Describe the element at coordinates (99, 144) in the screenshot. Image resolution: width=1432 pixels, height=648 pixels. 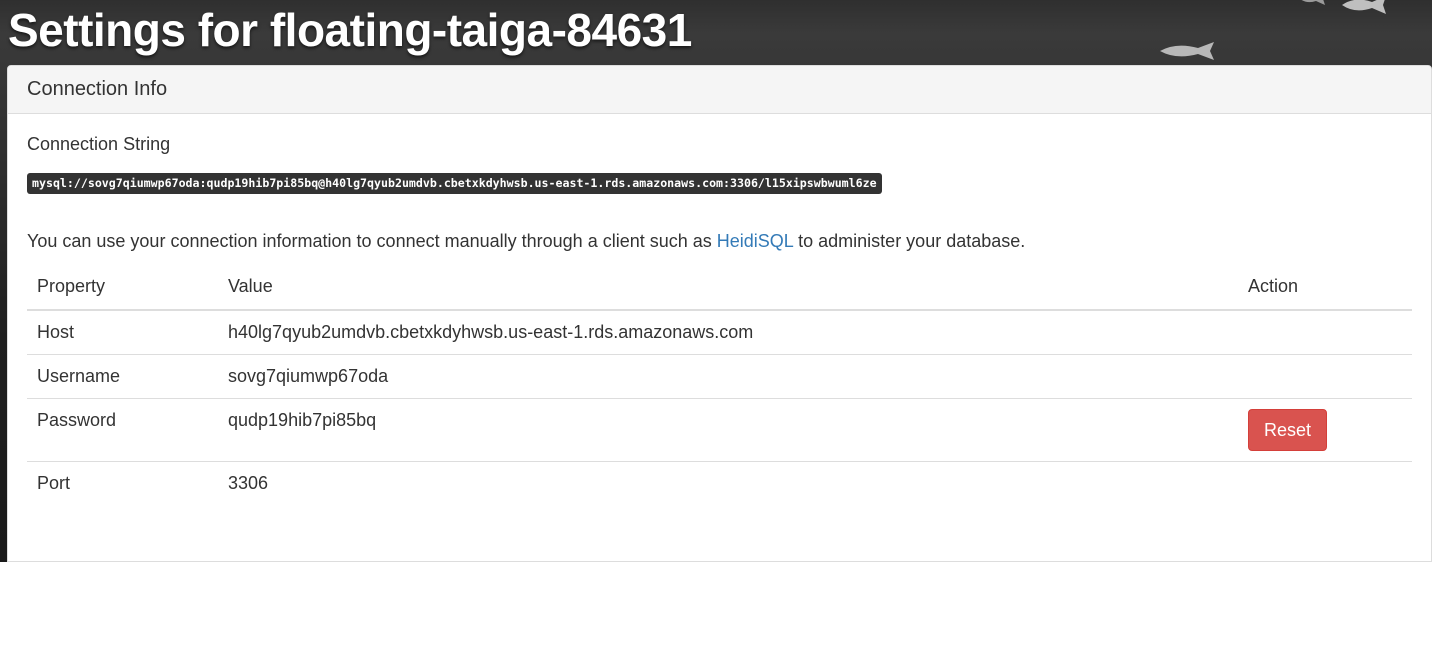
I see `connection-string-label: Connection String` at that location.